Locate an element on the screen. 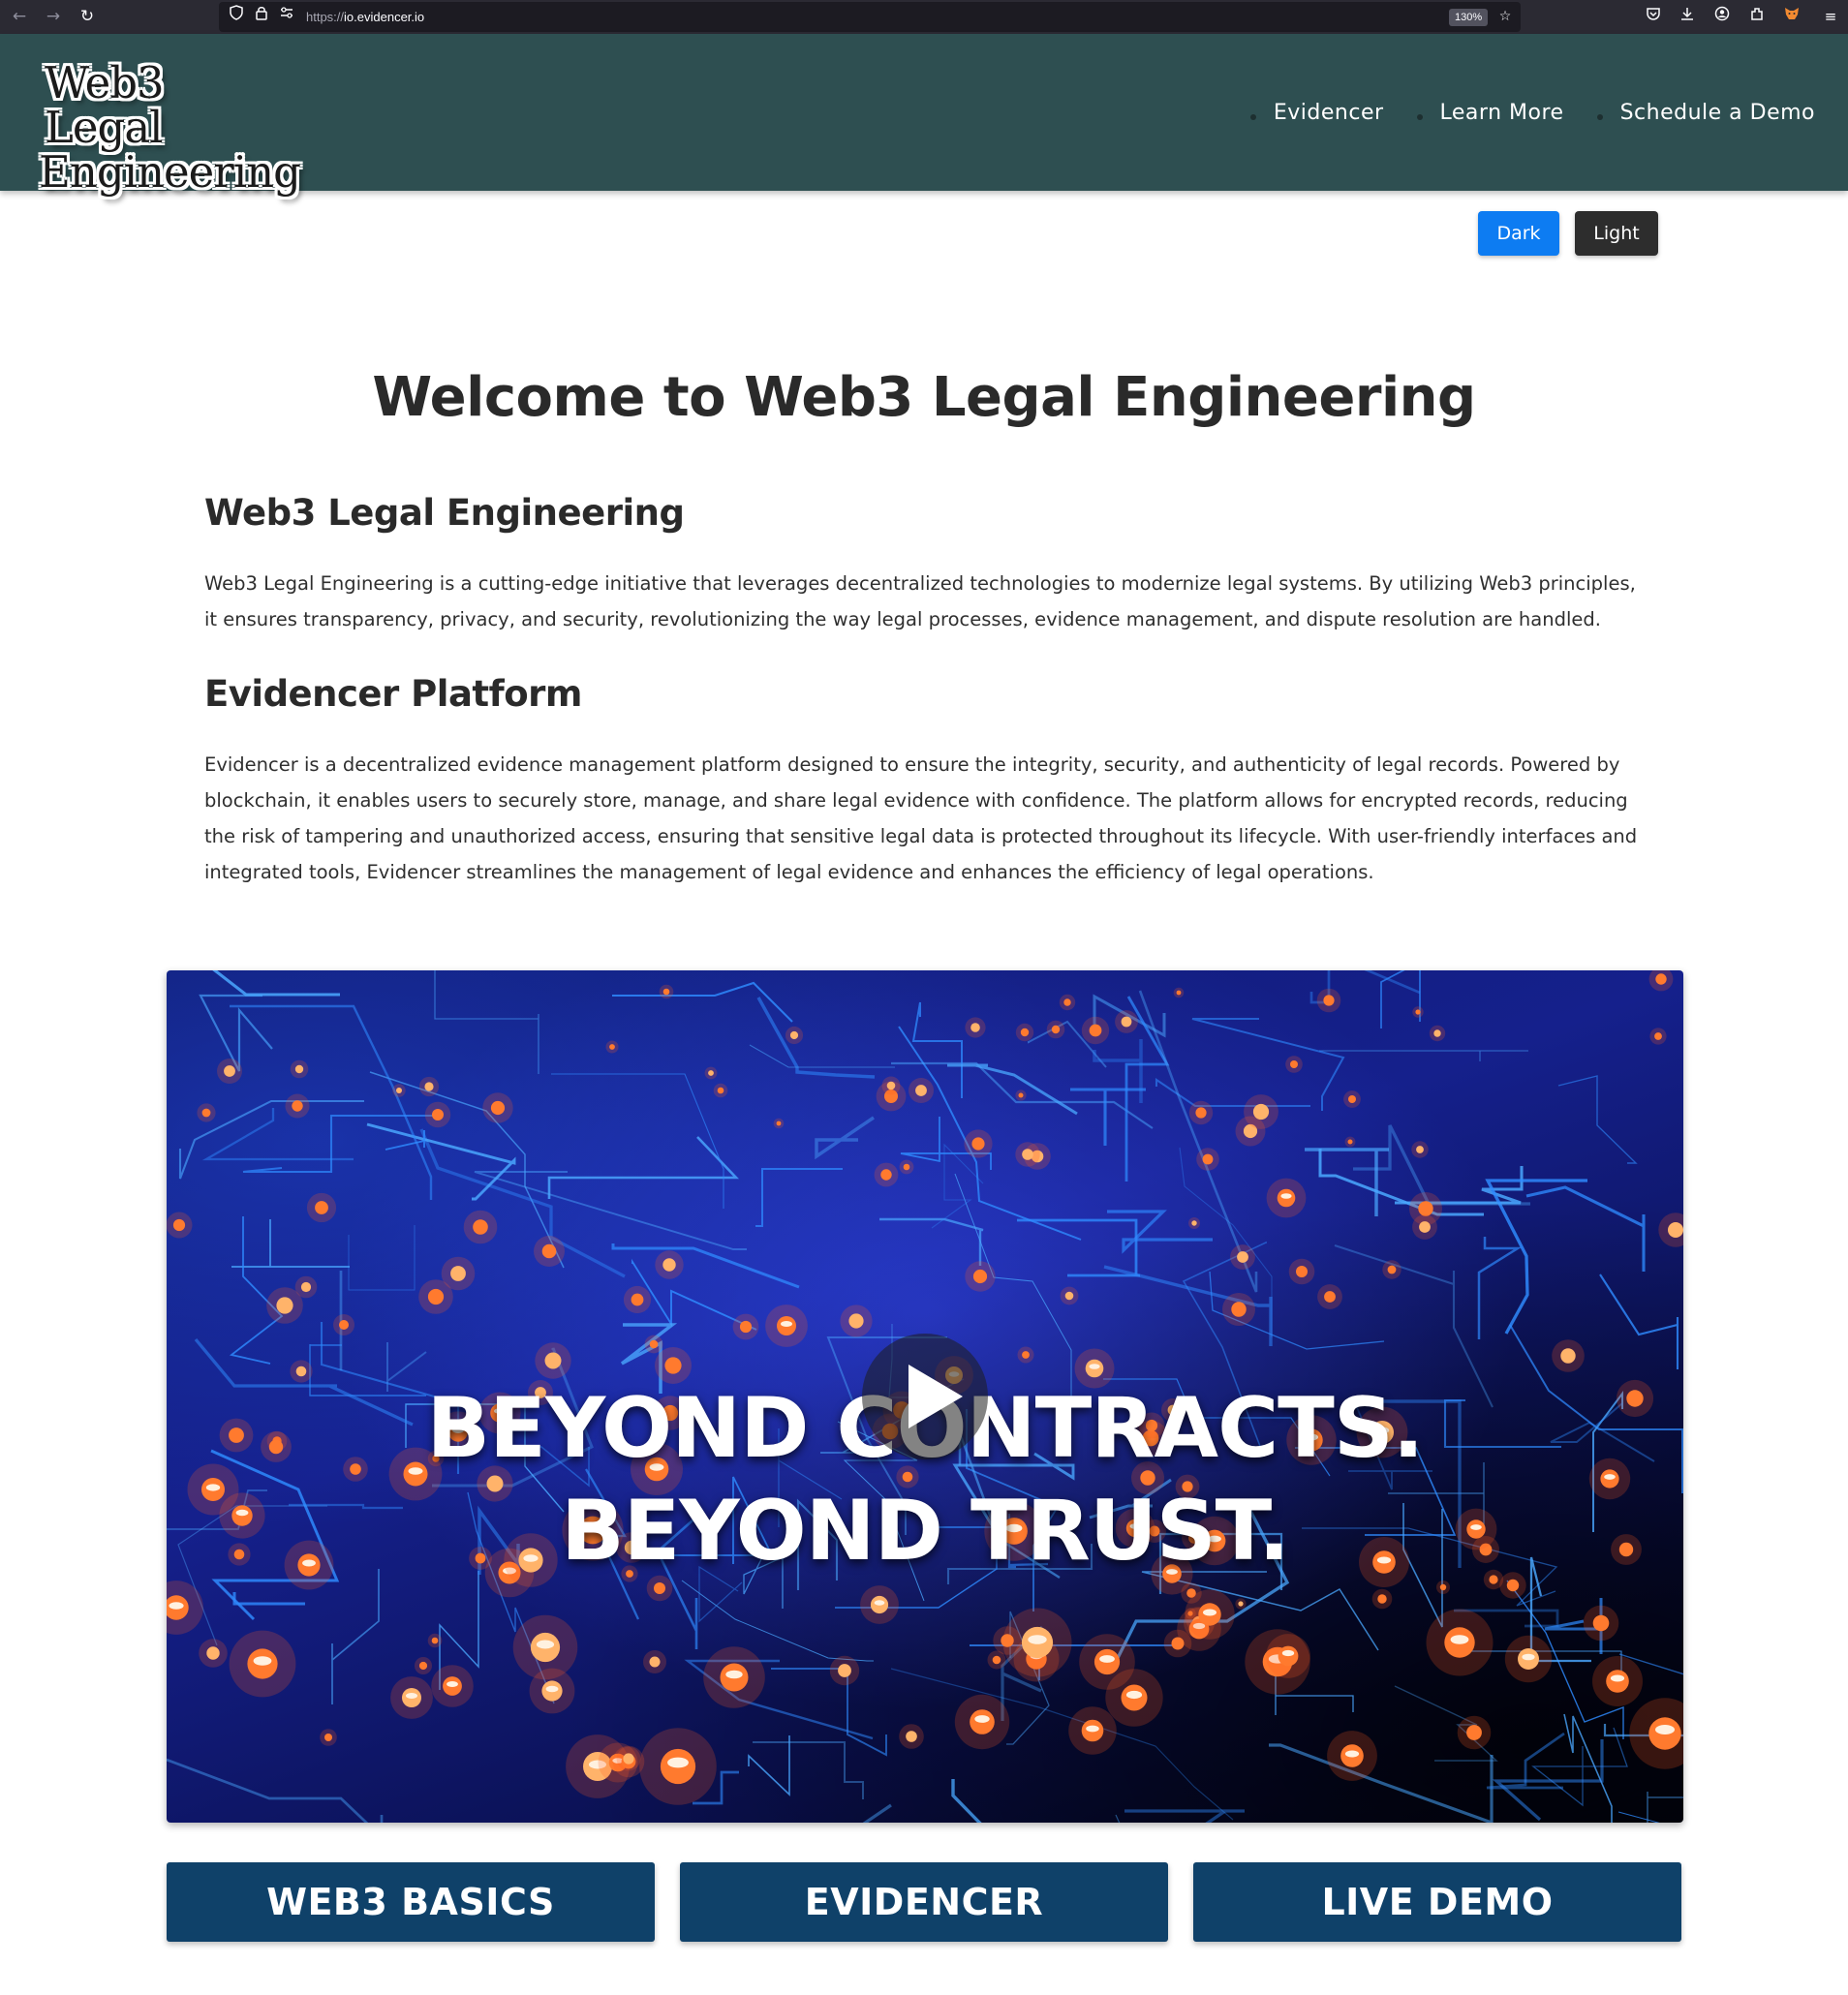 This screenshot has width=1848, height=1995. dark-theme-button: Dark is located at coordinates (1518, 233).